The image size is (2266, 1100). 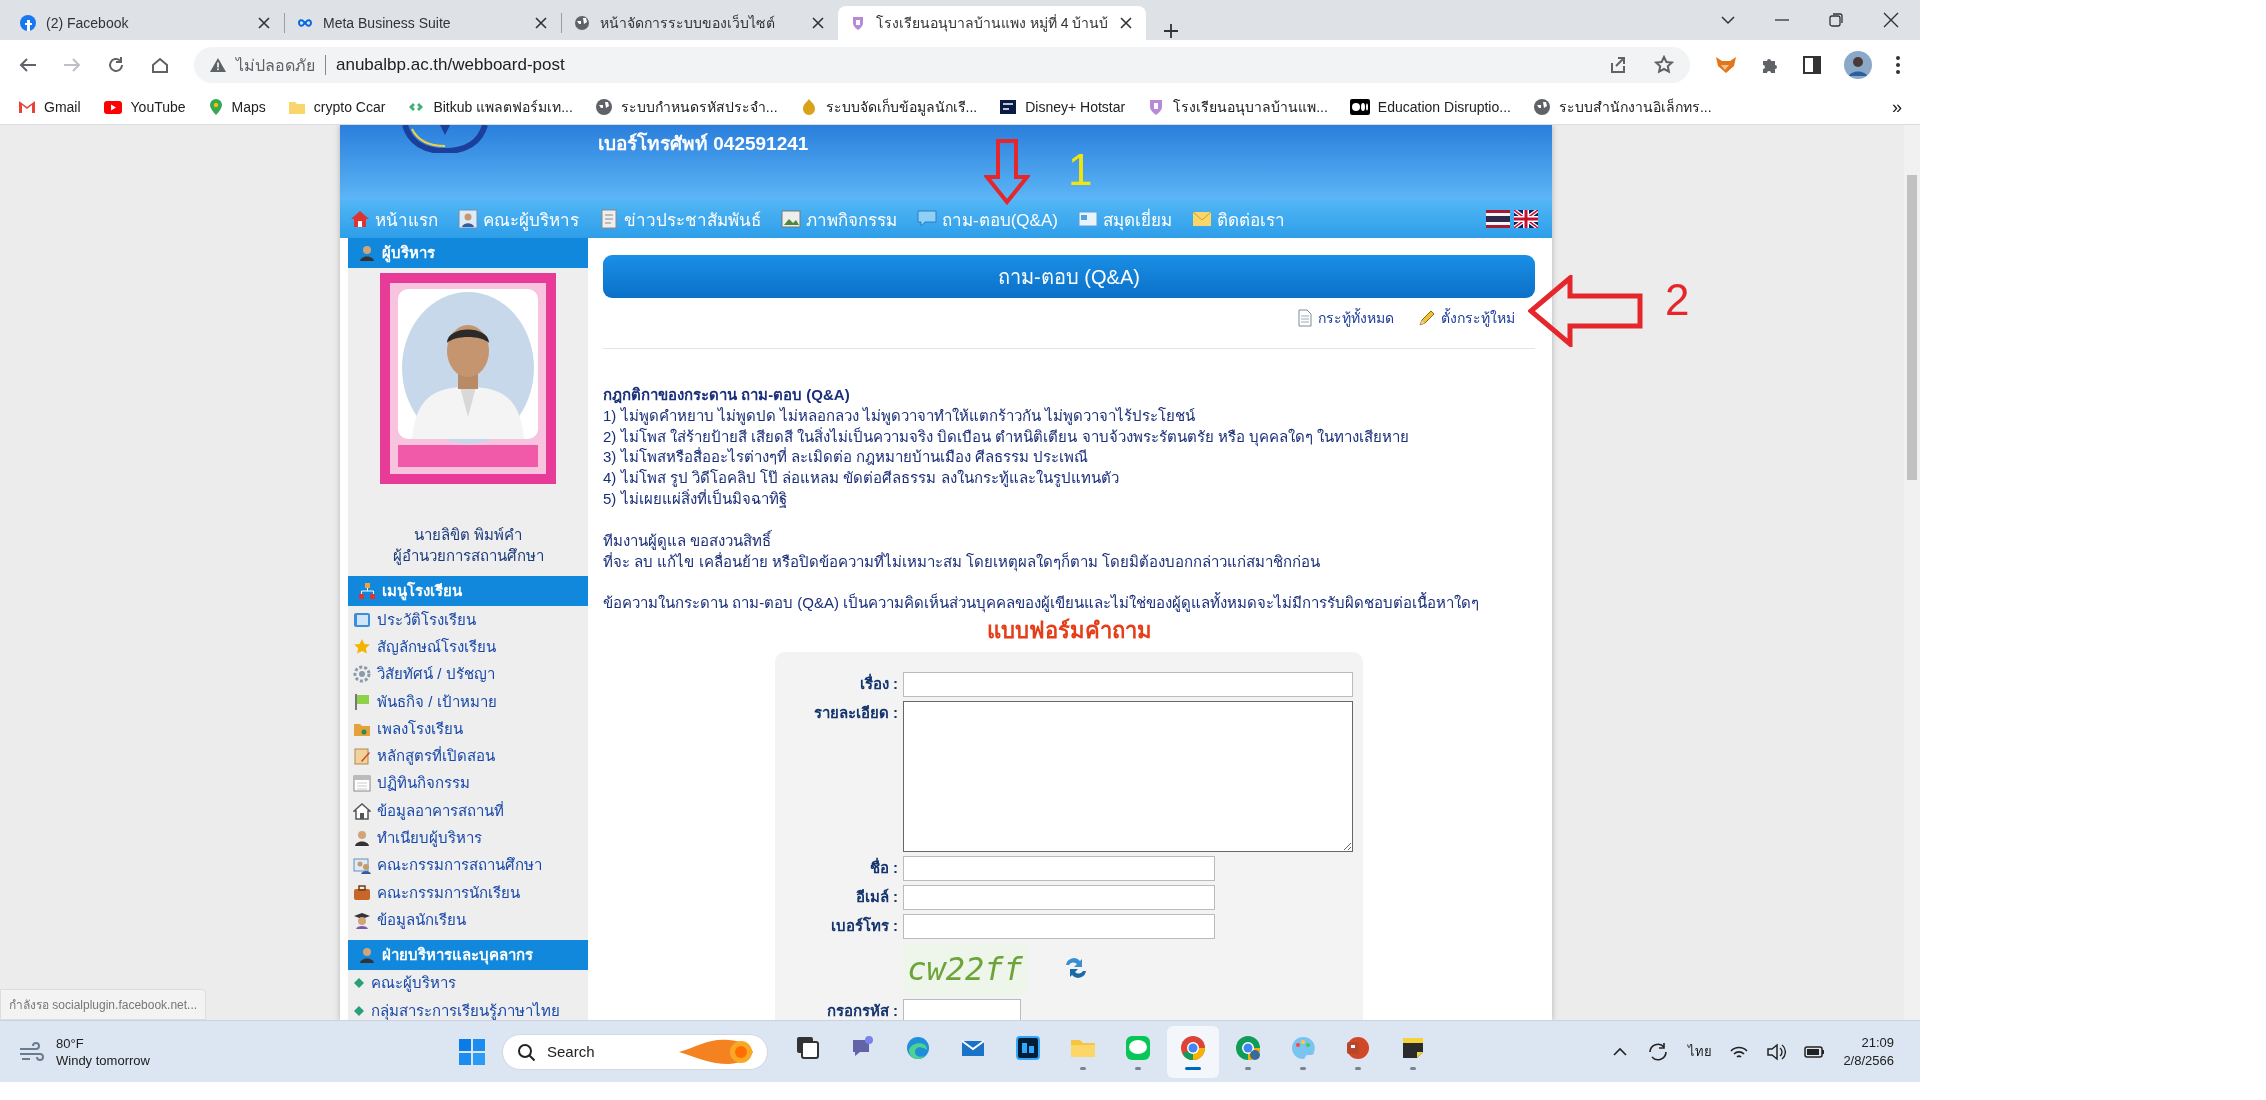 What do you see at coordinates (49, 107) in the screenshot?
I see `bookmark: Gmail` at bounding box center [49, 107].